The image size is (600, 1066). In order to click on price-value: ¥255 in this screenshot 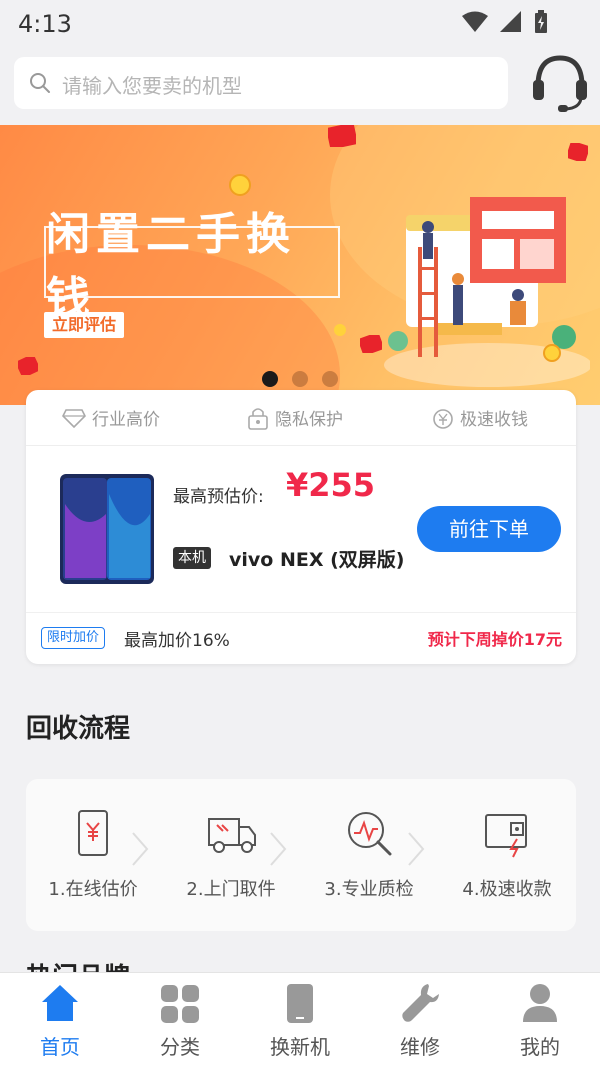, I will do `click(331, 485)`.